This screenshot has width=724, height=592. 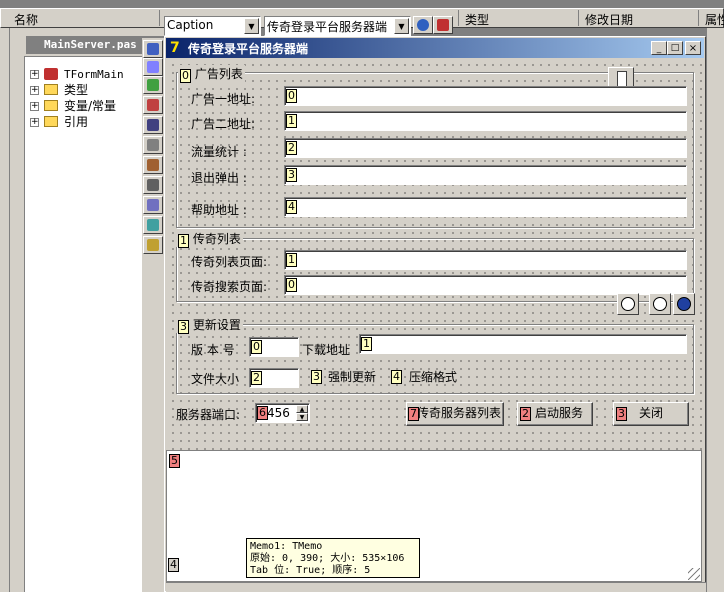 I want to click on update-group-label: 更新设置, so click(x=216, y=325).